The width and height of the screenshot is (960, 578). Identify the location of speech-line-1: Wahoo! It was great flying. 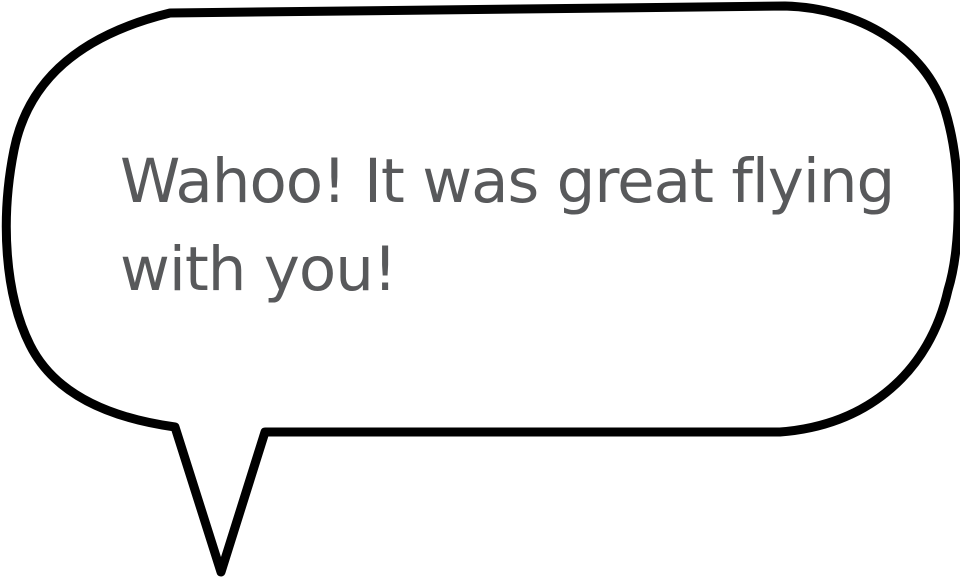
(507, 181).